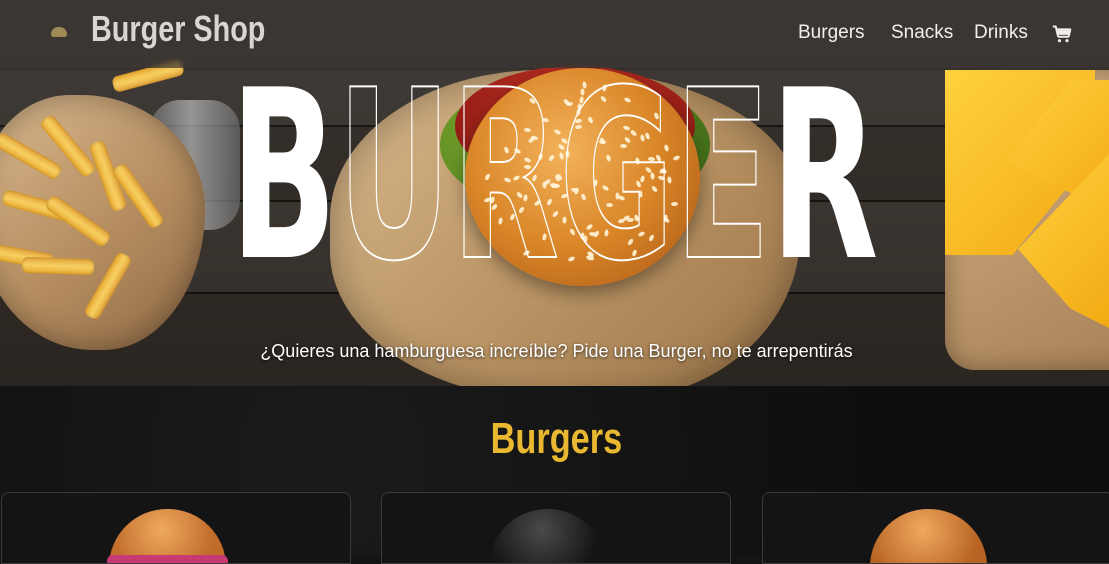 The width and height of the screenshot is (1109, 564). Describe the element at coordinates (167, 559) in the screenshot. I see `sauce-layer` at that location.